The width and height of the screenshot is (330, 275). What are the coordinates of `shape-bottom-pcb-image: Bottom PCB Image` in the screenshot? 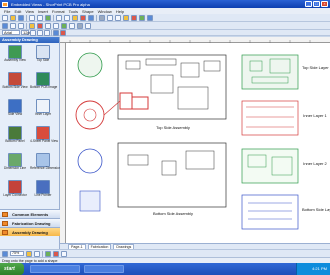 It's located at (43, 85).